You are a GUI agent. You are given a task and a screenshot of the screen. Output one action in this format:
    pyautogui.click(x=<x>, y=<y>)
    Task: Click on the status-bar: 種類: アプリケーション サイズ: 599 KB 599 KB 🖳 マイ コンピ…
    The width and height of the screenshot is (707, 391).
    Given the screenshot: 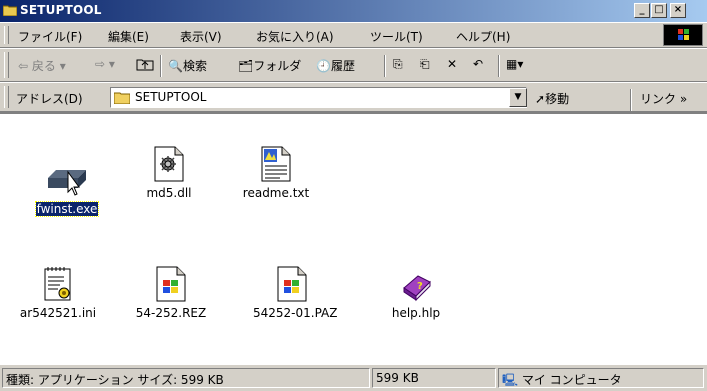 What is the action you would take?
    pyautogui.click(x=353, y=378)
    